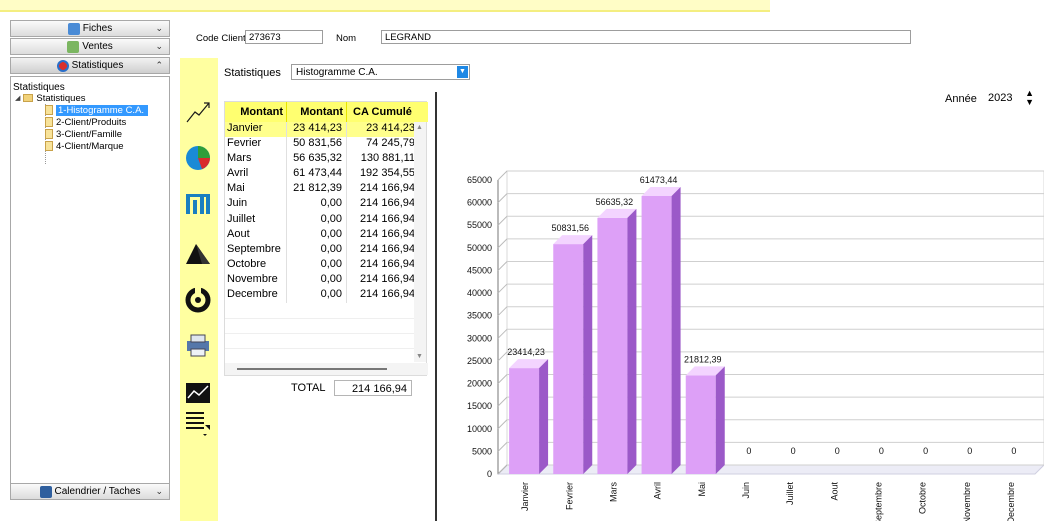 Image resolution: width=1044 pixels, height=521 pixels. I want to click on statistiques-selected-value: Histogramme C.A., so click(337, 72).